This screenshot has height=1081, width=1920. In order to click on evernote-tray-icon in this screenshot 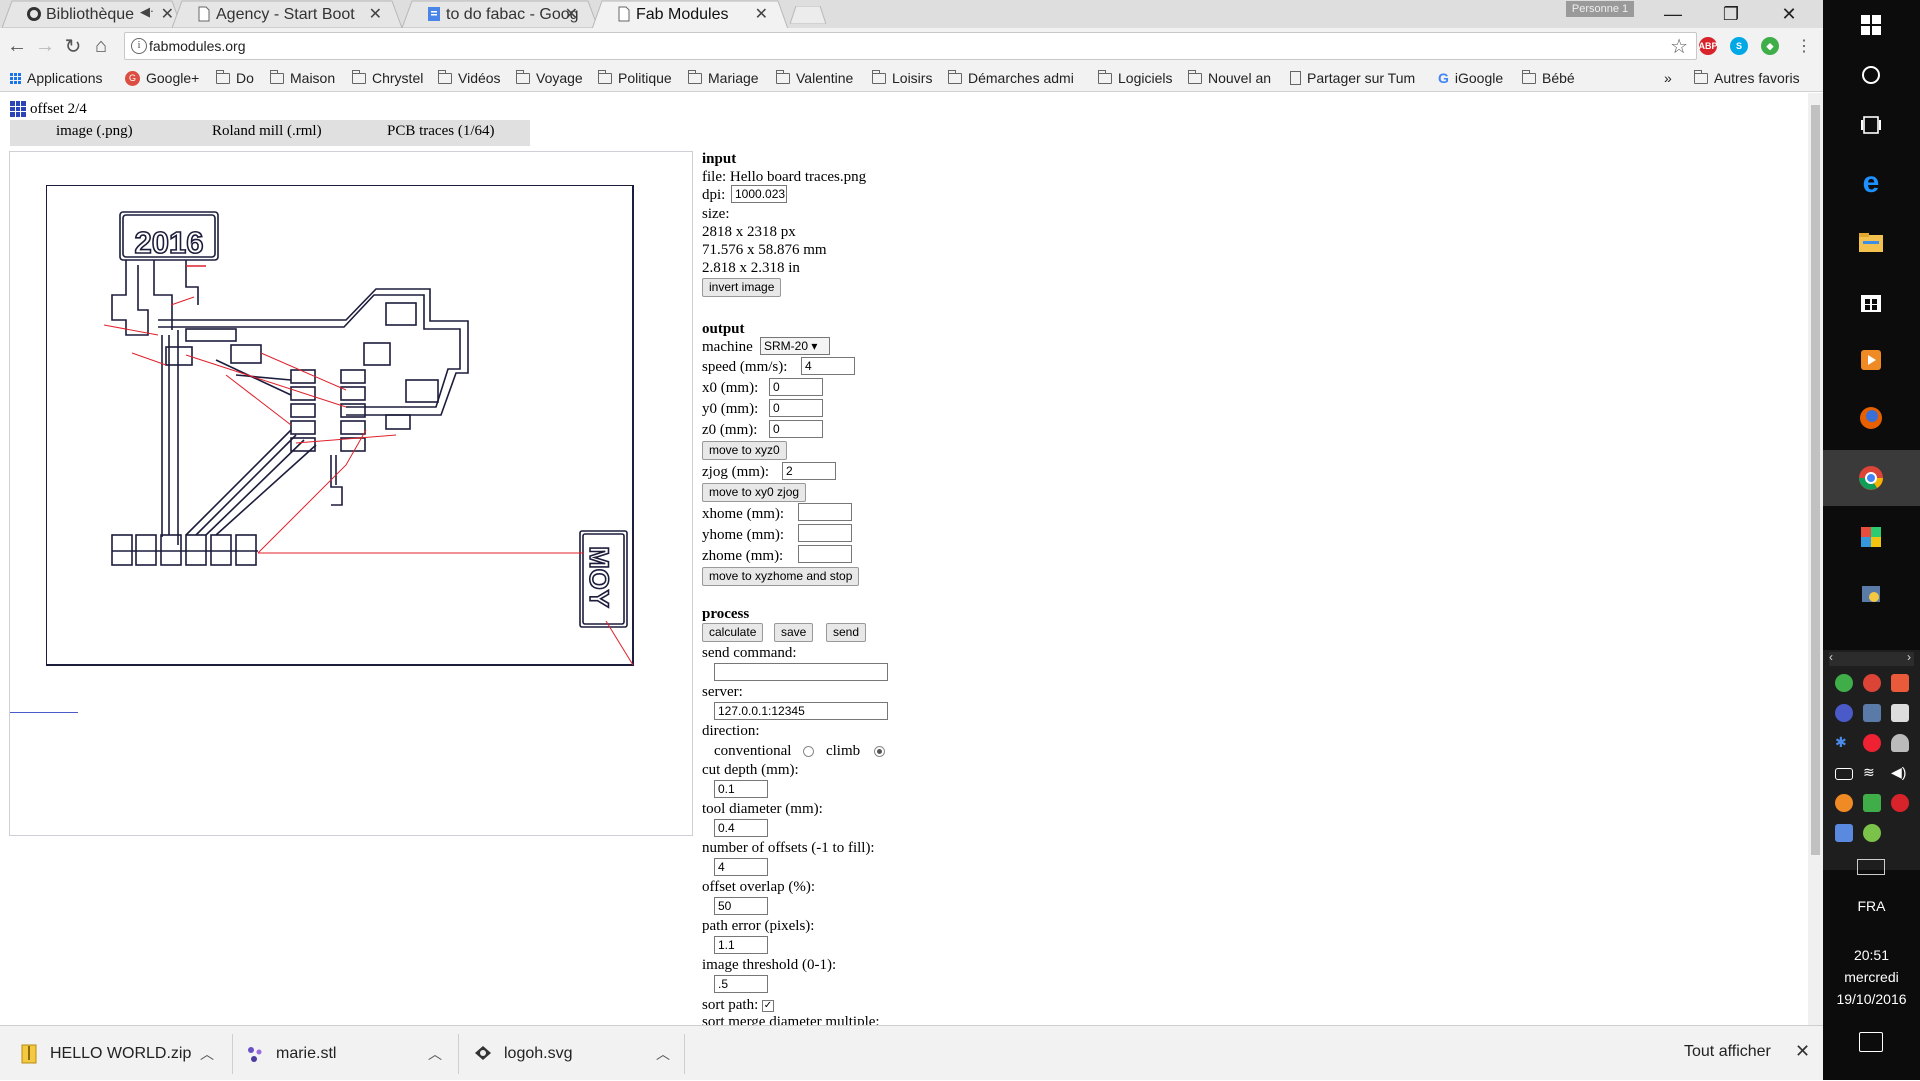, I will do `click(1844, 683)`.